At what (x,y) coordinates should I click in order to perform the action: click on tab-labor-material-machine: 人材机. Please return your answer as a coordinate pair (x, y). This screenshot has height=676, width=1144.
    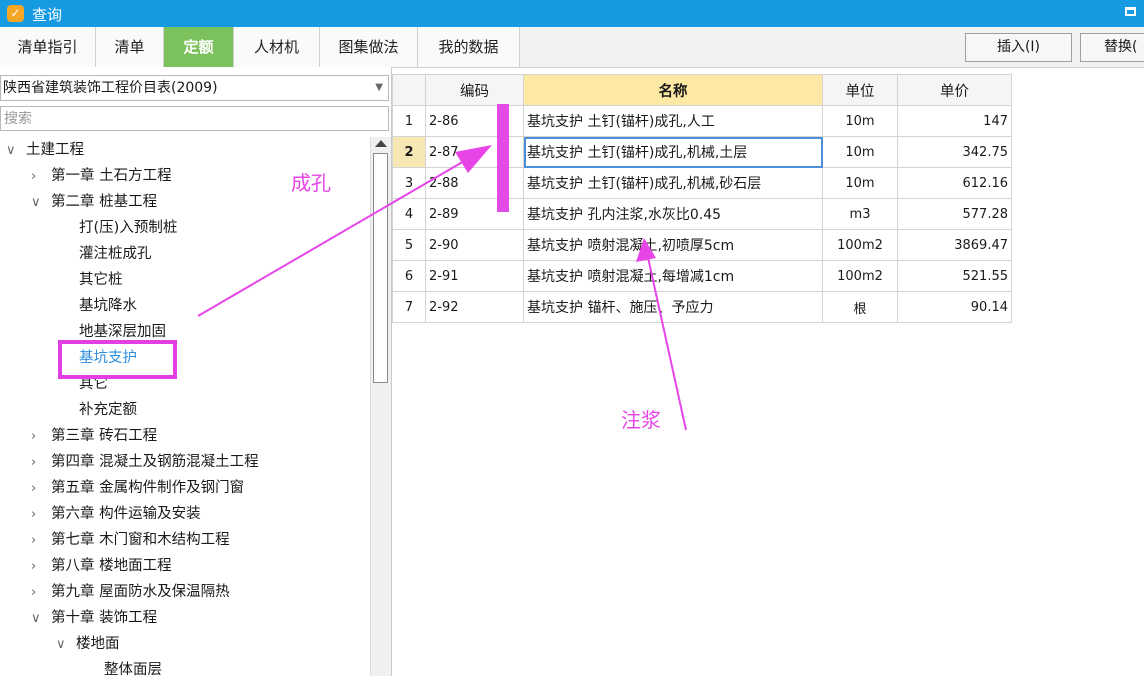
    Looking at the image, I should click on (277, 47).